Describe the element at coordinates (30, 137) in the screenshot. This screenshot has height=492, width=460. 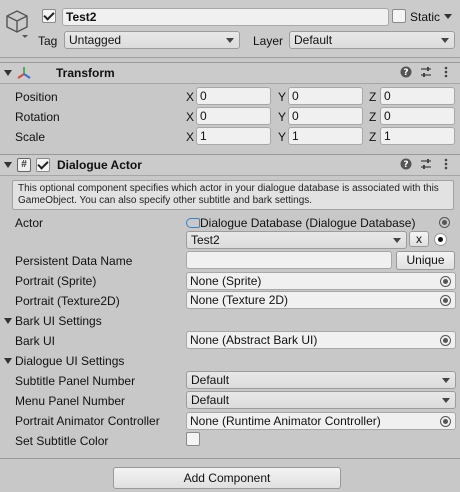
I see `scale-label: Scale` at that location.